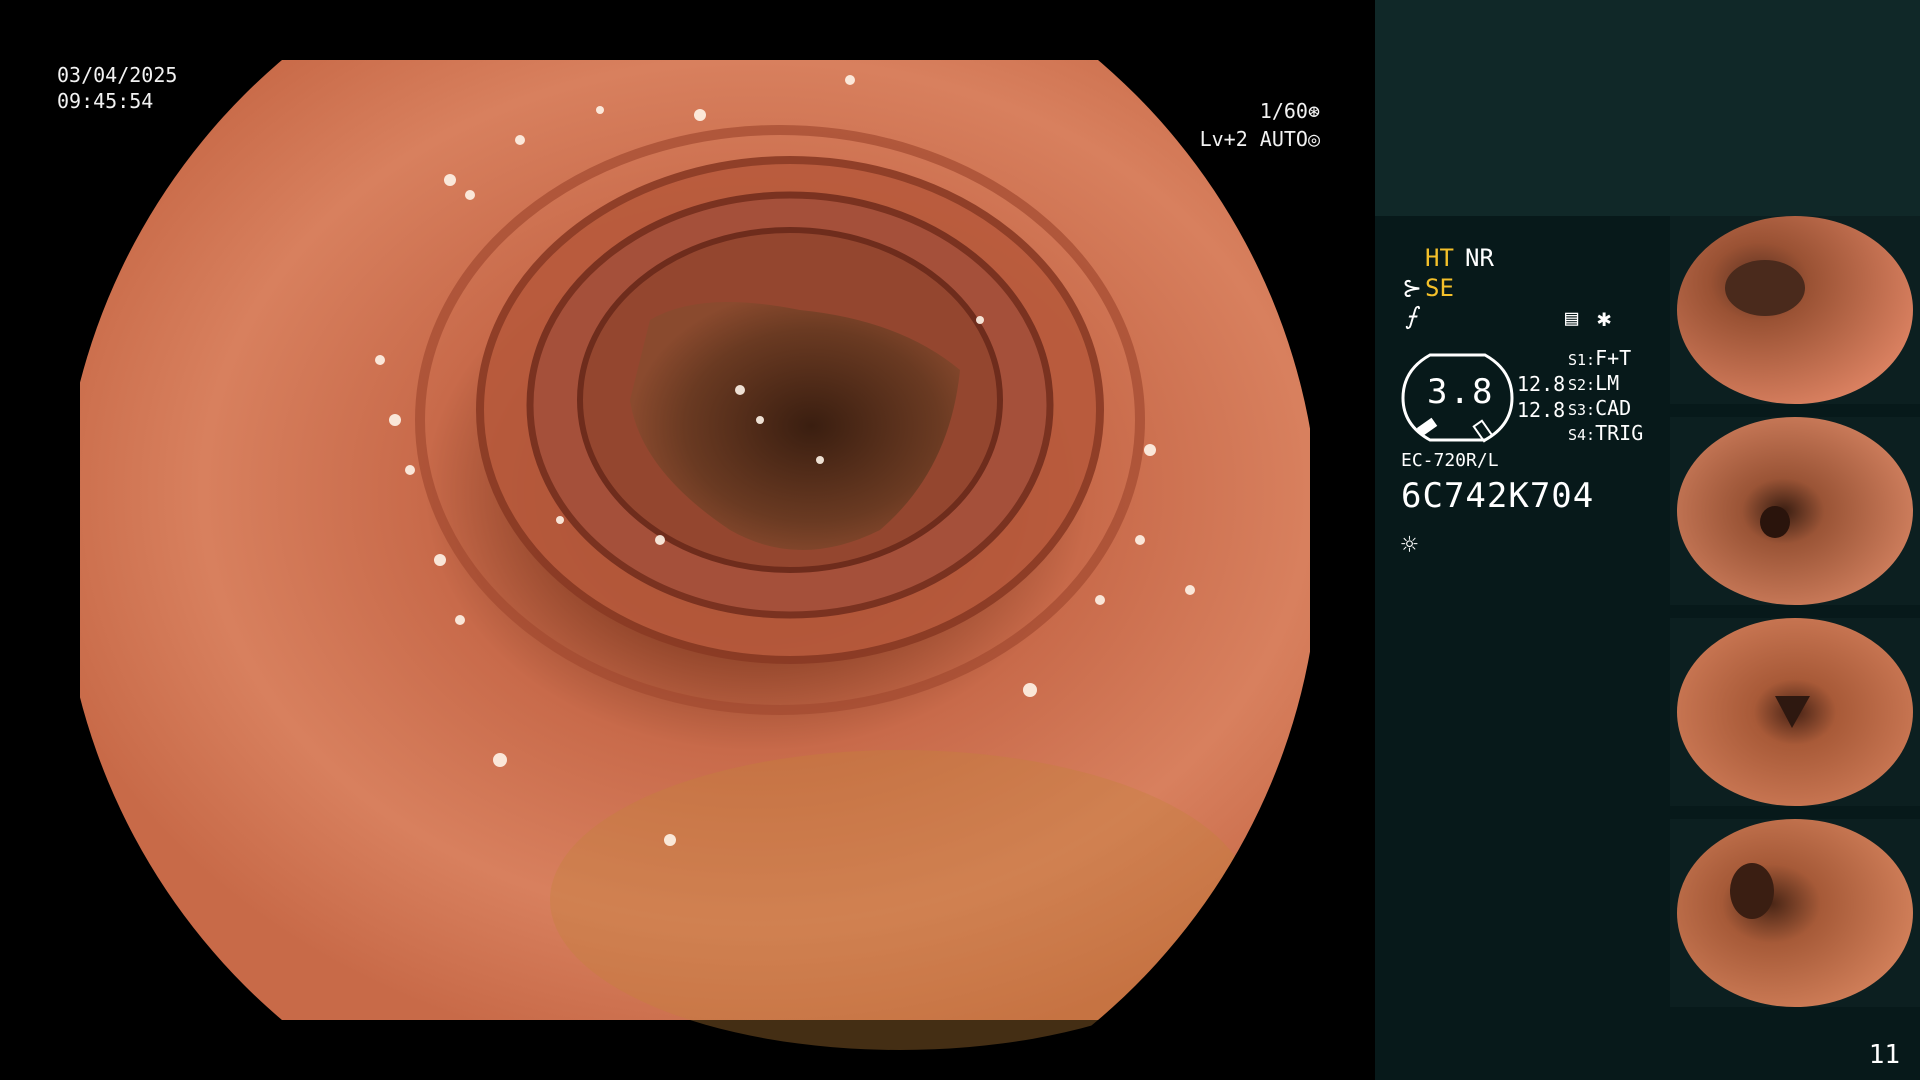 The width and height of the screenshot is (1920, 1080). Describe the element at coordinates (1607, 383) in the screenshot. I see `switch-value: LM` at that location.